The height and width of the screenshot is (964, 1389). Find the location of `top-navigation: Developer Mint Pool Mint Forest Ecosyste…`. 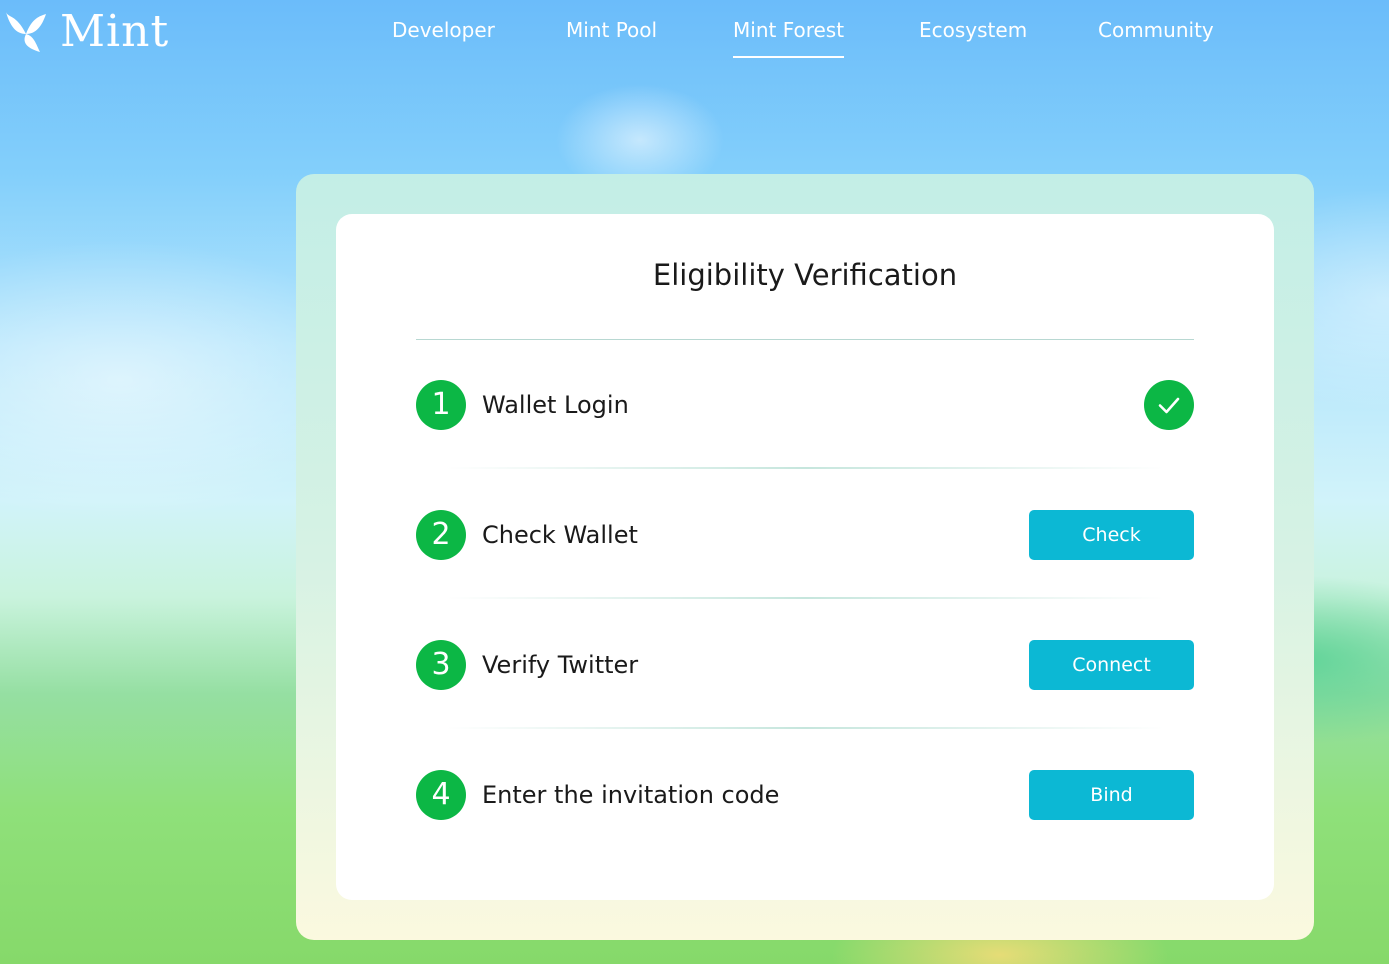

top-navigation: Developer Mint Pool Mint Forest Ecosyste… is located at coordinates (694, 38).